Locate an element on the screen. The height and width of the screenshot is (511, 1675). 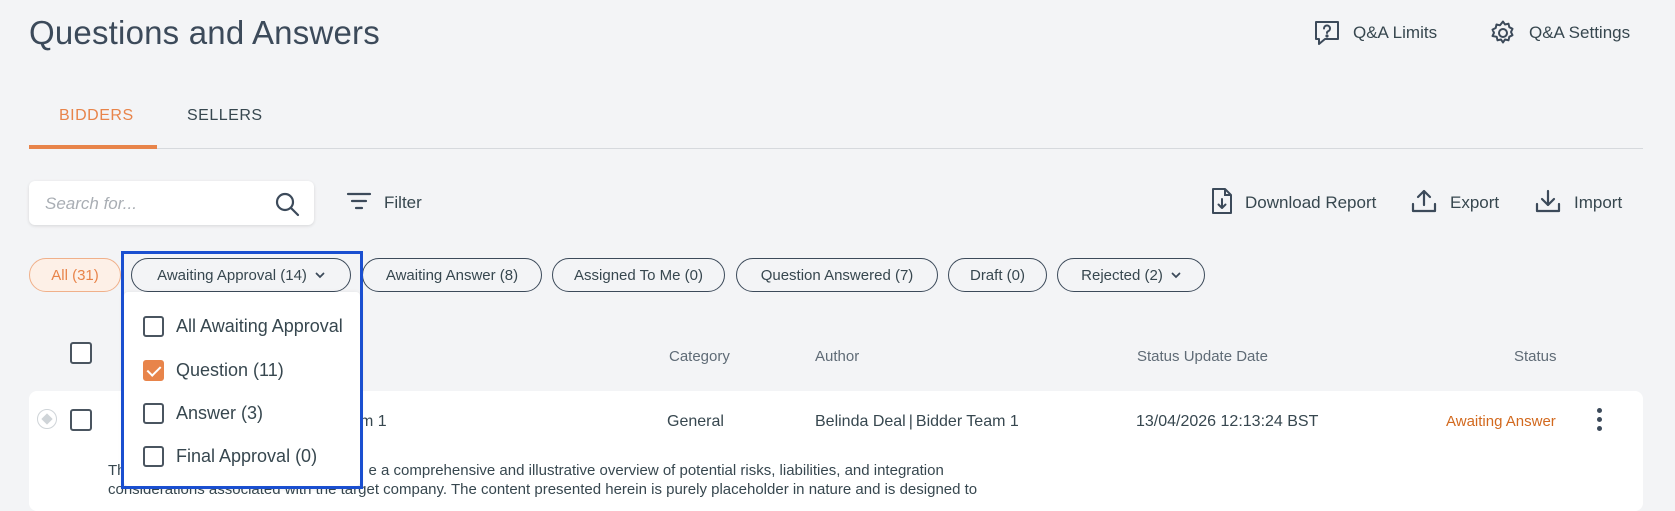
search-icon is located at coordinates (287, 204).